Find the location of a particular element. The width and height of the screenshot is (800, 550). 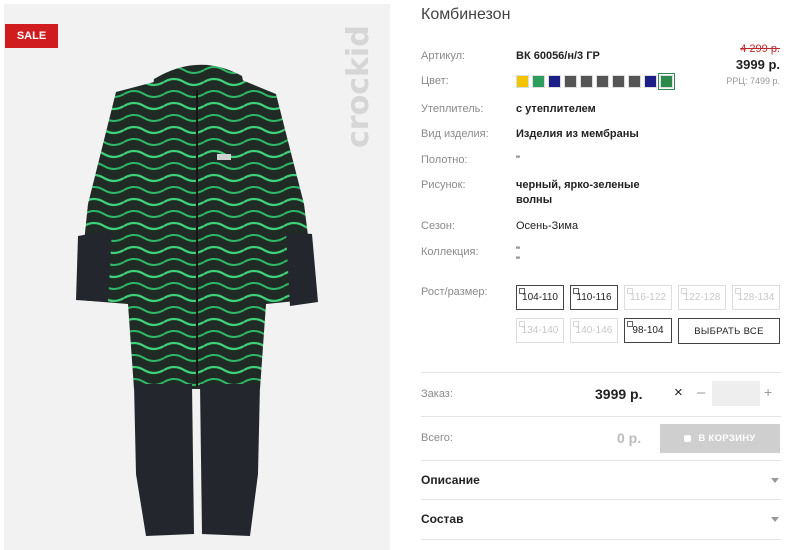

increase-quantity-button: + is located at coordinates (768, 392).